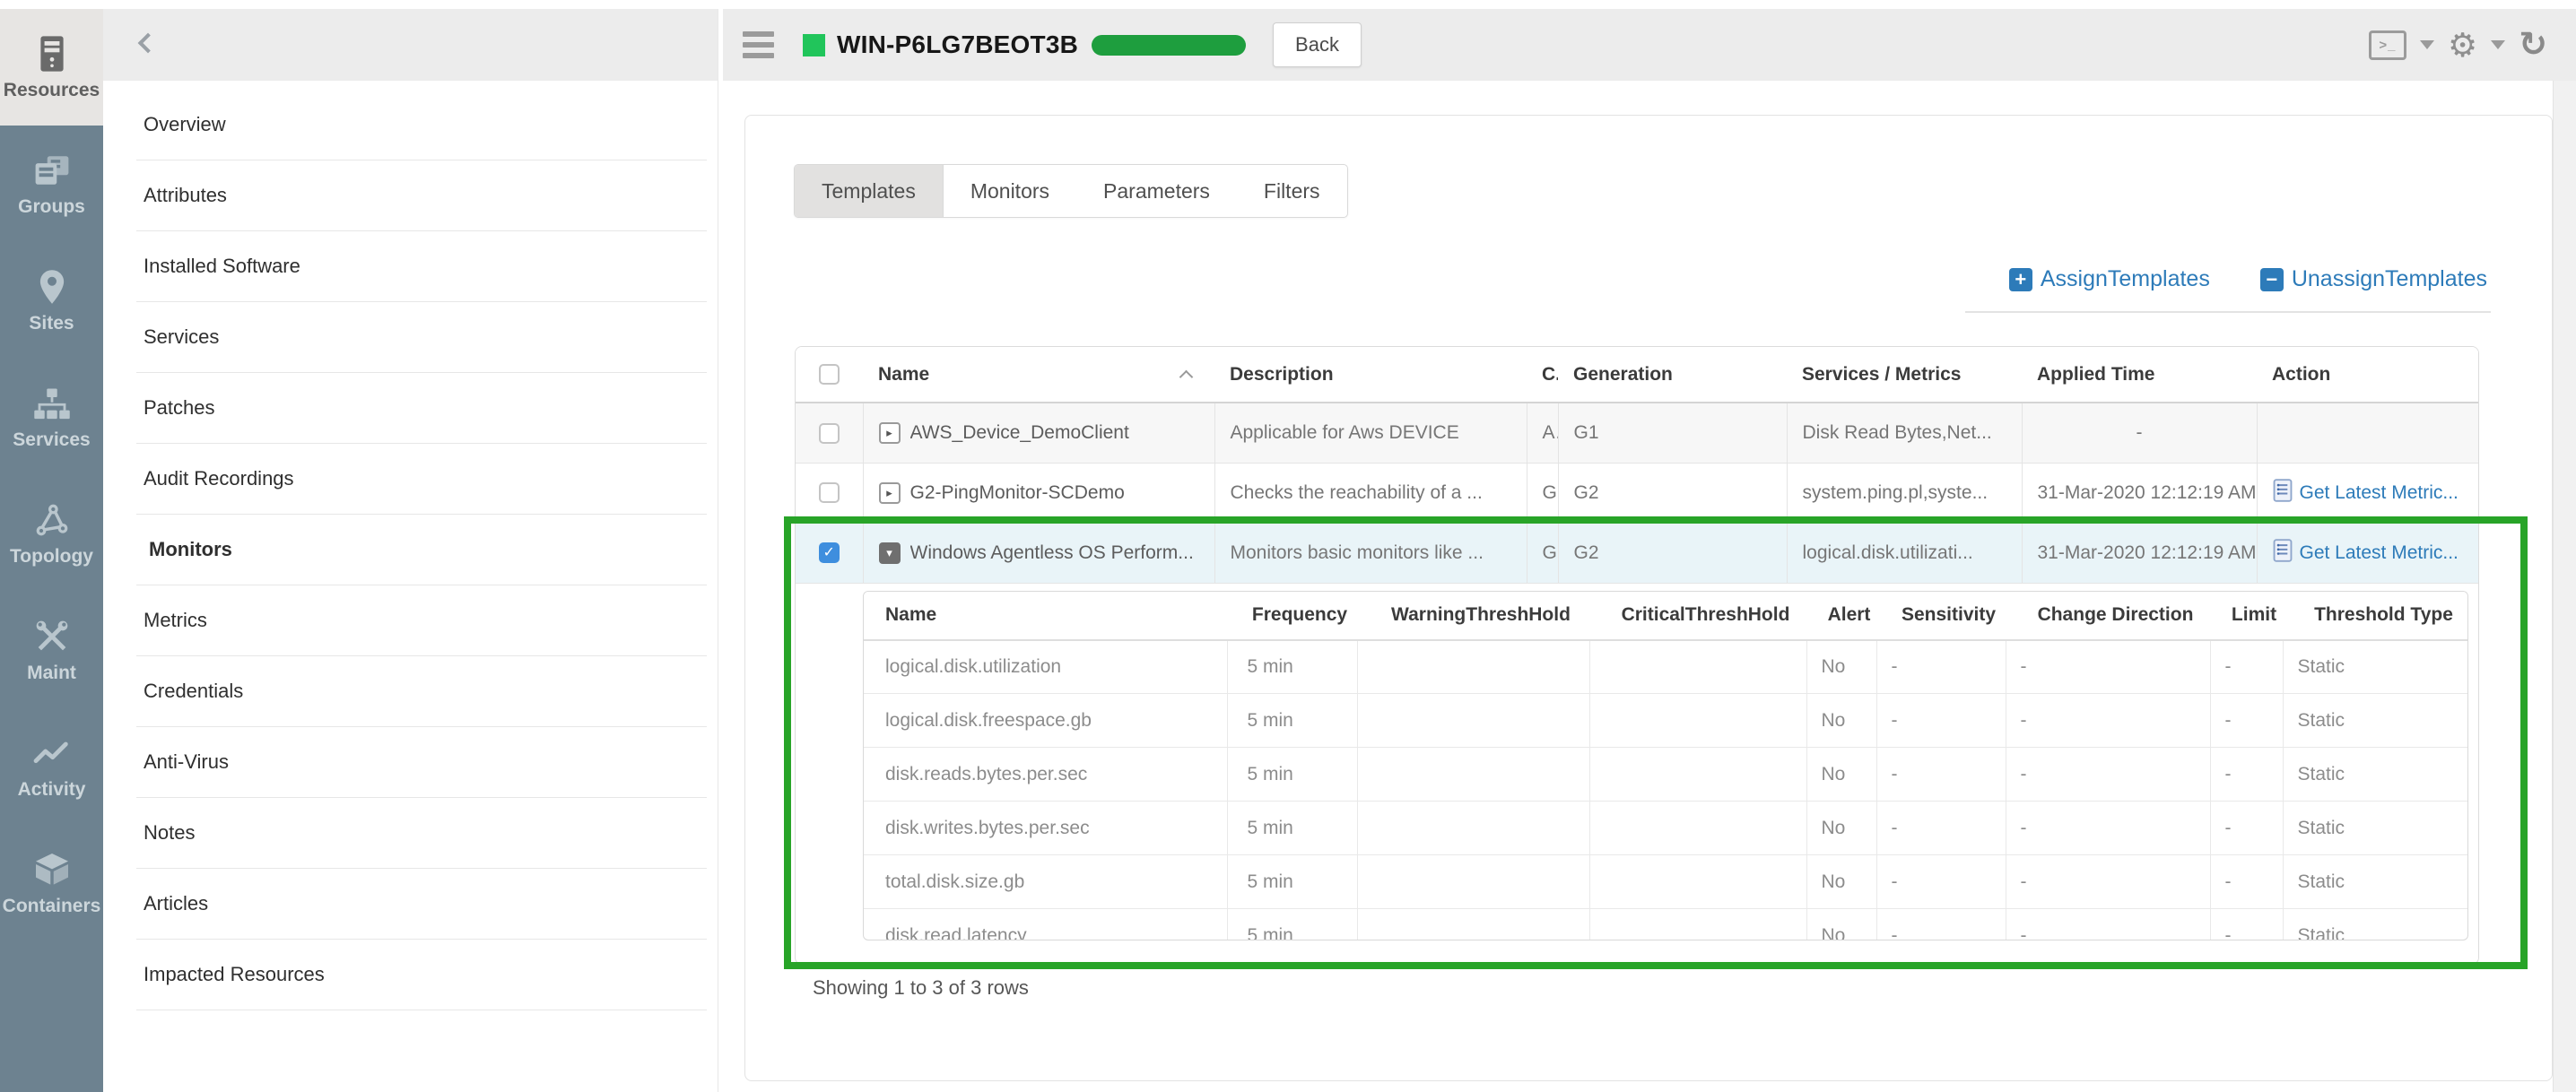 The width and height of the screenshot is (2576, 1092). What do you see at coordinates (889, 553) in the screenshot?
I see `collapse-row-icon: ▾` at bounding box center [889, 553].